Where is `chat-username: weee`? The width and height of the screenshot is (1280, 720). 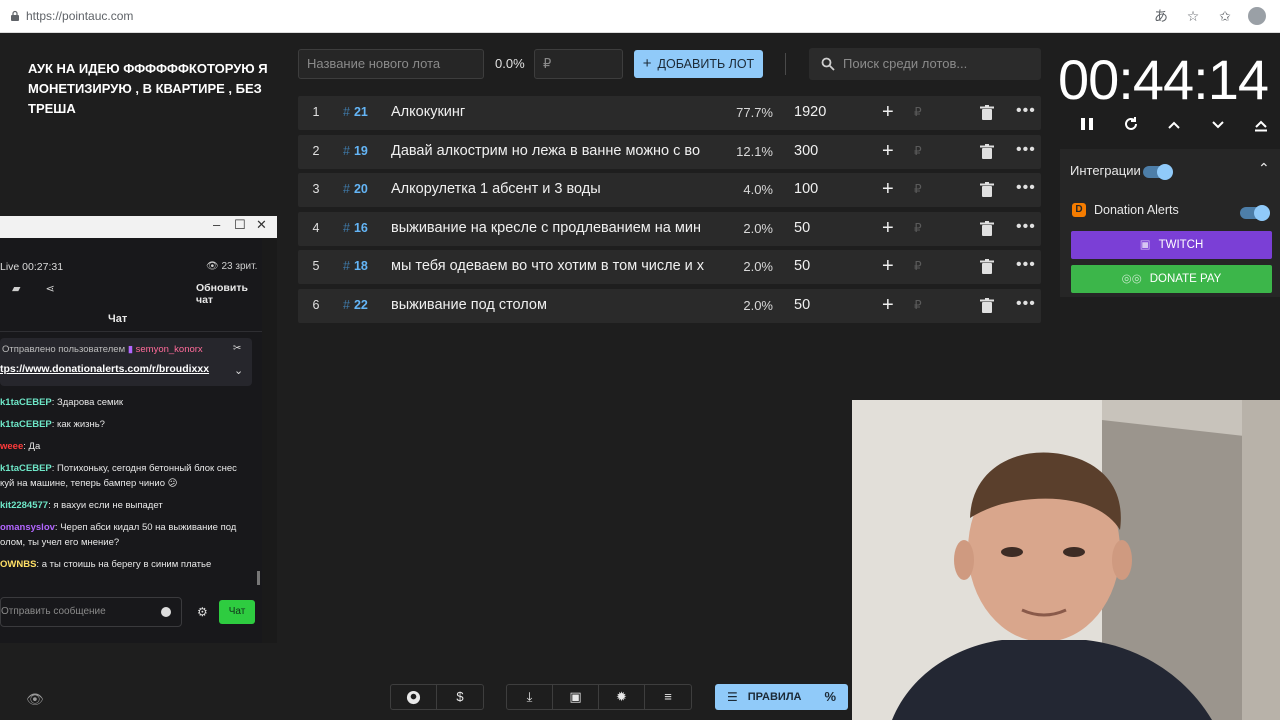 chat-username: weee is located at coordinates (11, 446).